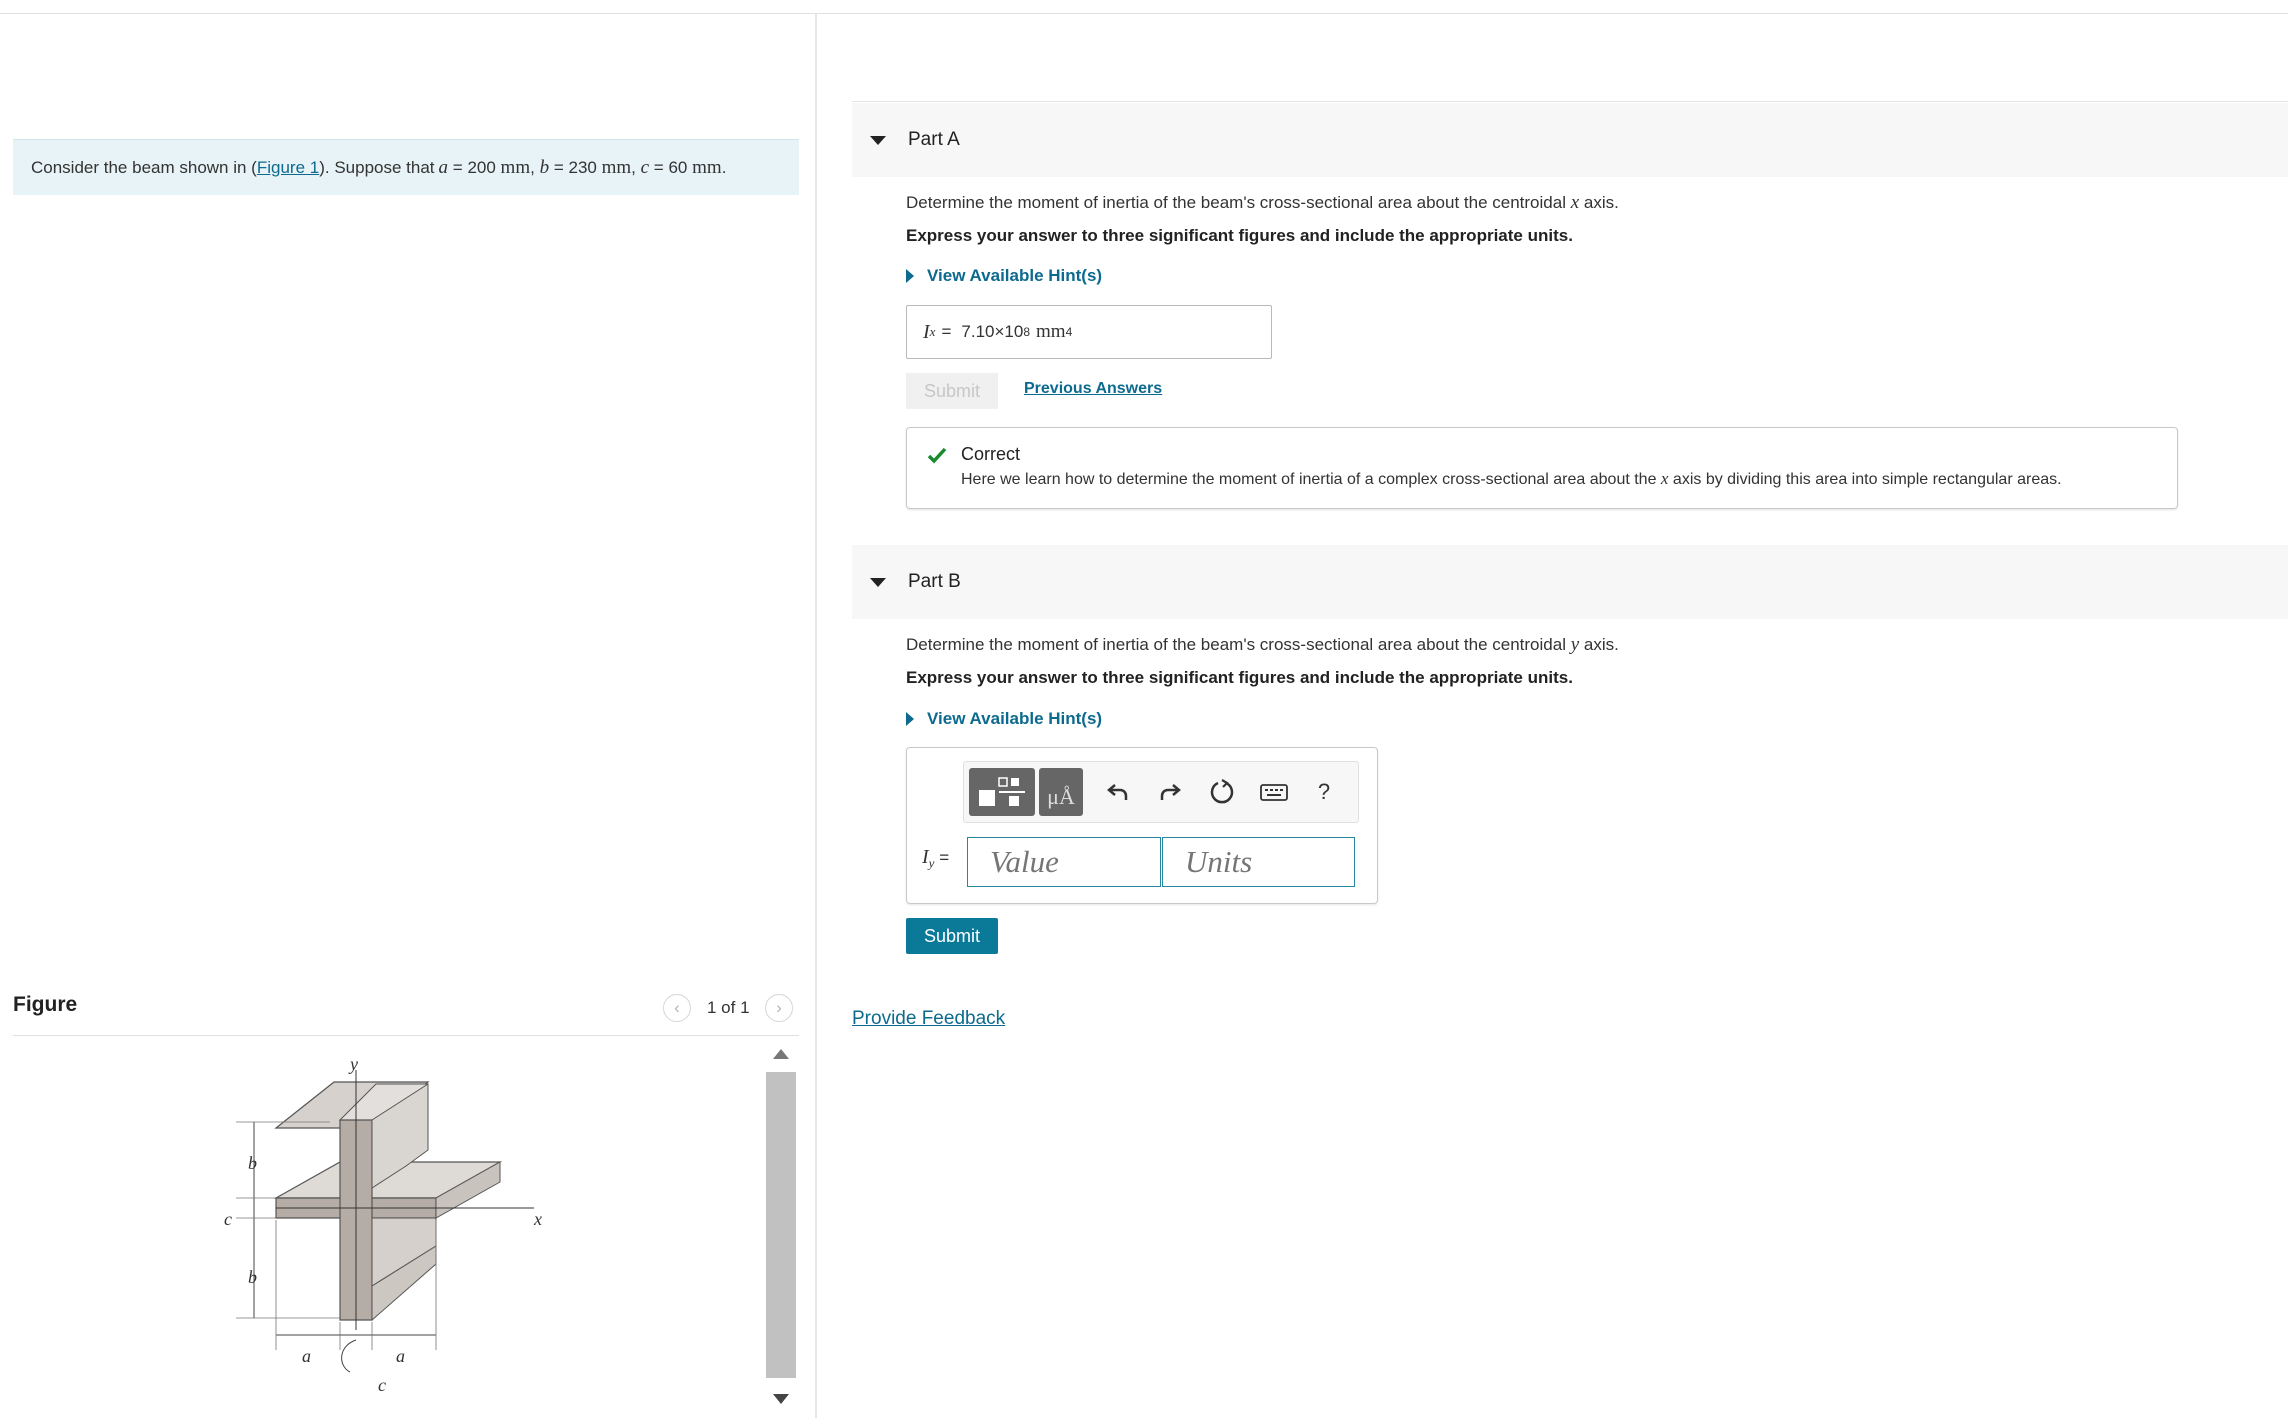  I want to click on label-b-bottom: b, so click(252, 1277).